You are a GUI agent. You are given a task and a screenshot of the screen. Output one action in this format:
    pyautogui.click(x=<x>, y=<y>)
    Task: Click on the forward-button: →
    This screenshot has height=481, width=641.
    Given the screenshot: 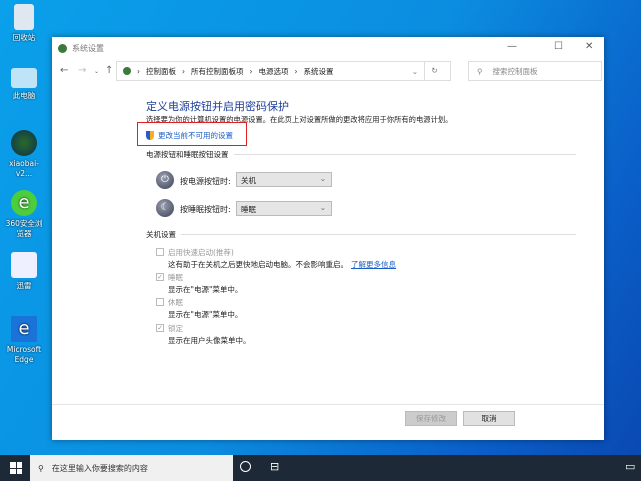 What is the action you would take?
    pyautogui.click(x=82, y=70)
    